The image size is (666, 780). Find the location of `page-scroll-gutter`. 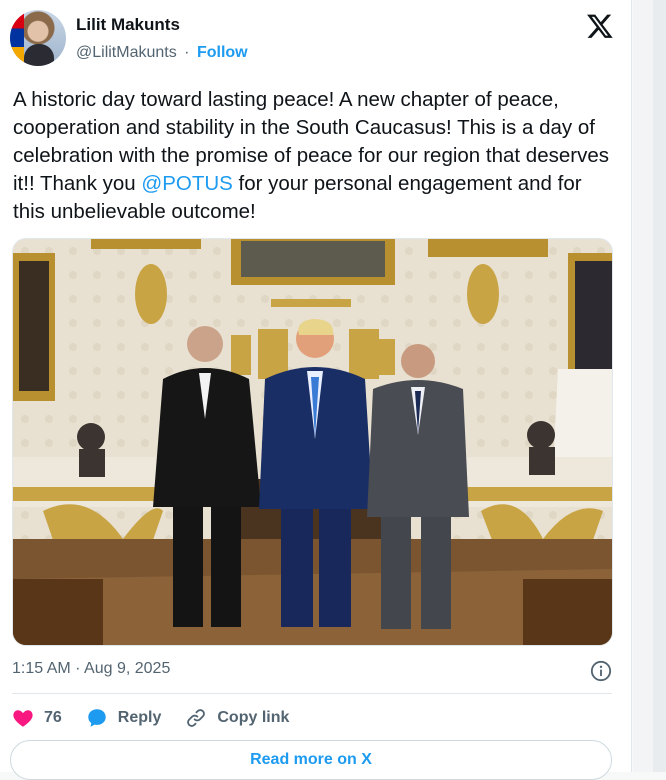

page-scroll-gutter is located at coordinates (649, 386).